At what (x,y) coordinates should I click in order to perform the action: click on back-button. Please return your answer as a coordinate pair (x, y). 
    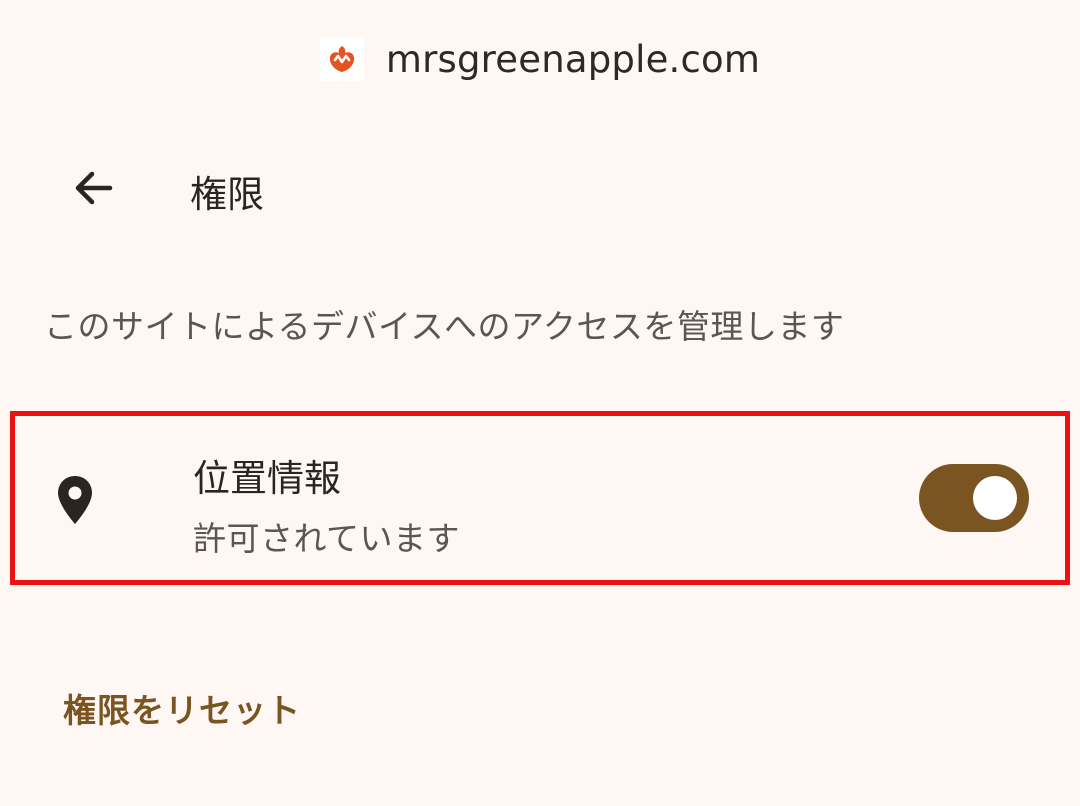
    Looking at the image, I should click on (94, 188).